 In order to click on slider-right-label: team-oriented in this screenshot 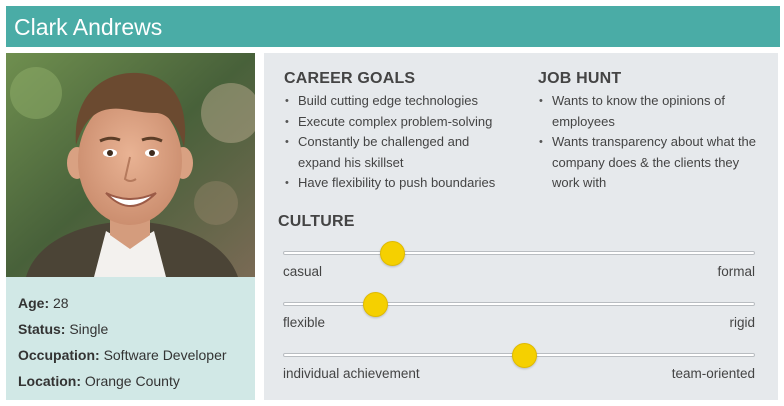, I will do `click(713, 373)`.